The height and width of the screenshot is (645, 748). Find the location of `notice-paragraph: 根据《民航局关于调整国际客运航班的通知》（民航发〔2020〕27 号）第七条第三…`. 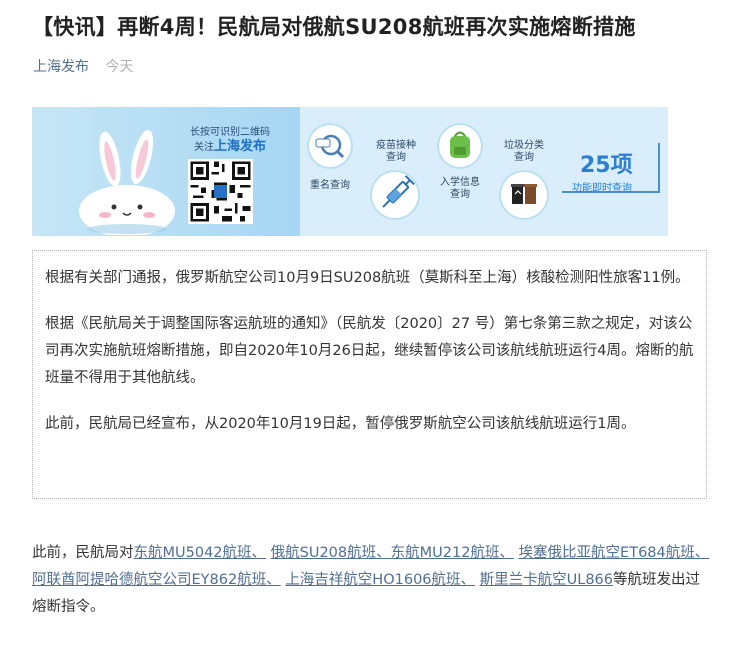

notice-paragraph: 根据《民航局关于调整国际客运航班的通知》（民航发〔2020〕27 号）第七条第三… is located at coordinates (369, 351).